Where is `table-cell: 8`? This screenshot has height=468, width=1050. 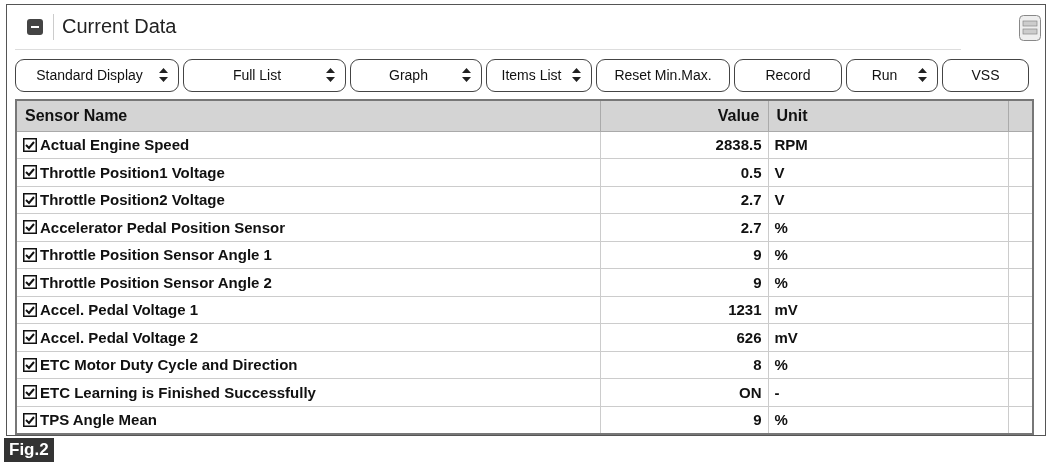 table-cell: 8 is located at coordinates (684, 365).